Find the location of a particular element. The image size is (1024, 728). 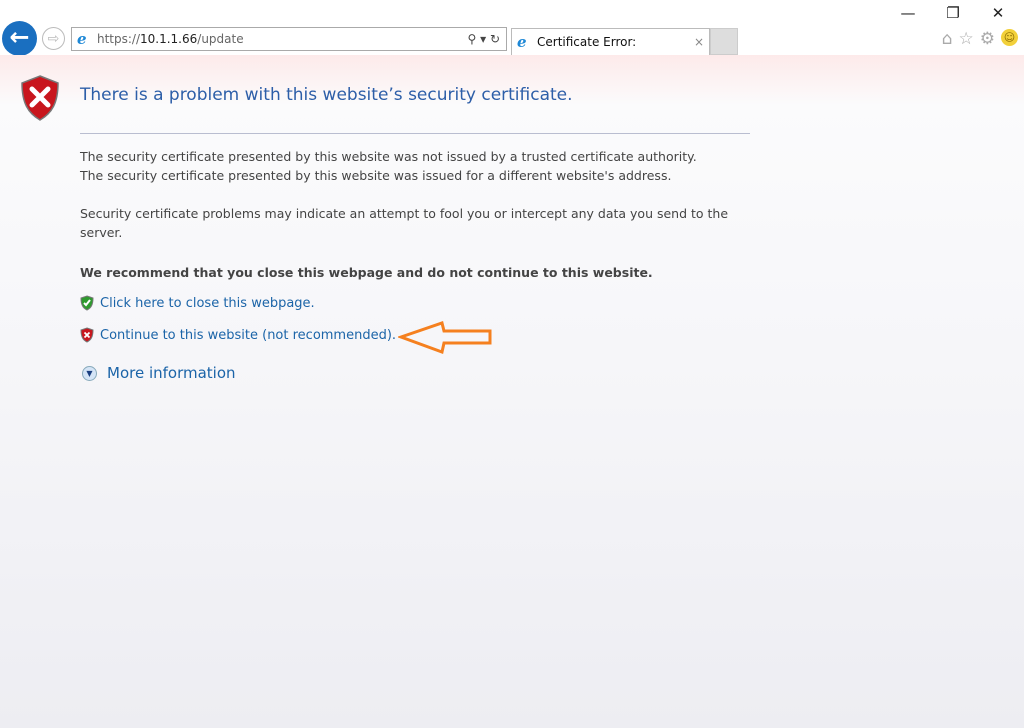

back-arrow-icon: ← is located at coordinates (19, 37).